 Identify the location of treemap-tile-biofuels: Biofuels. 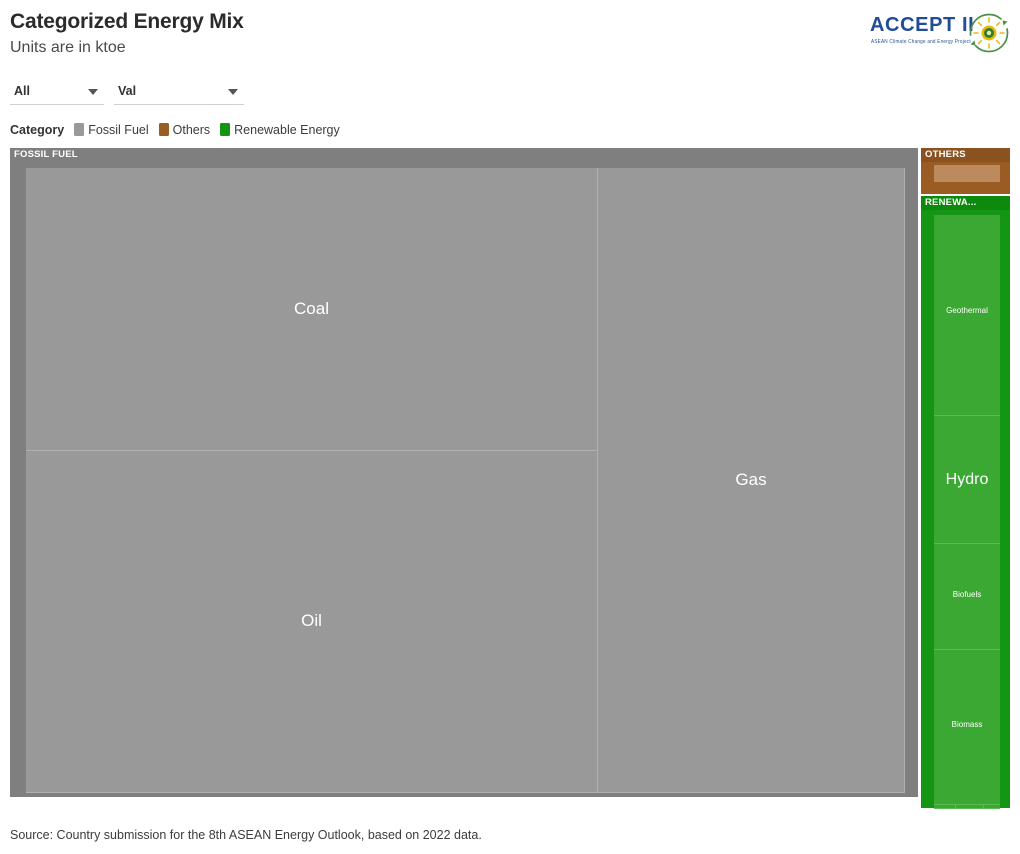
(967, 597).